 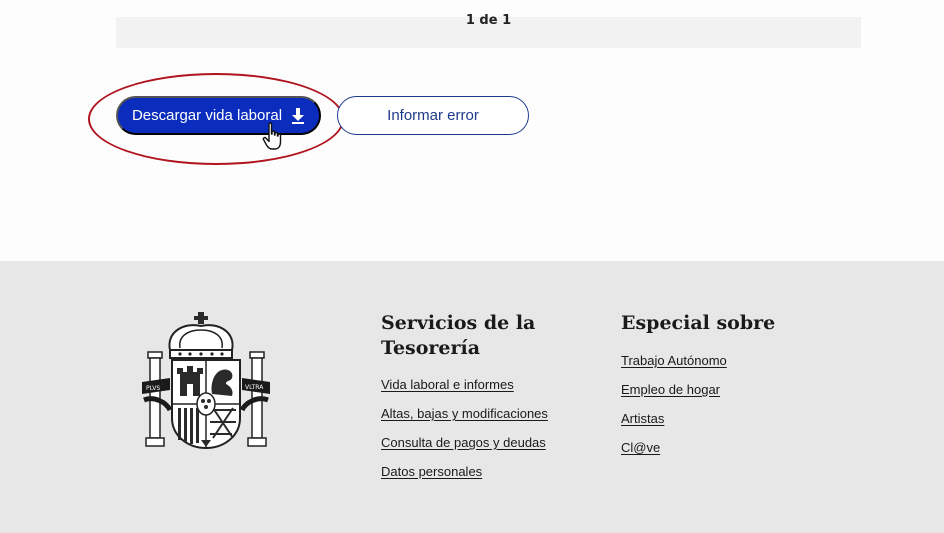 I want to click on list-item: Vida laboral e informes, so click(x=491, y=388).